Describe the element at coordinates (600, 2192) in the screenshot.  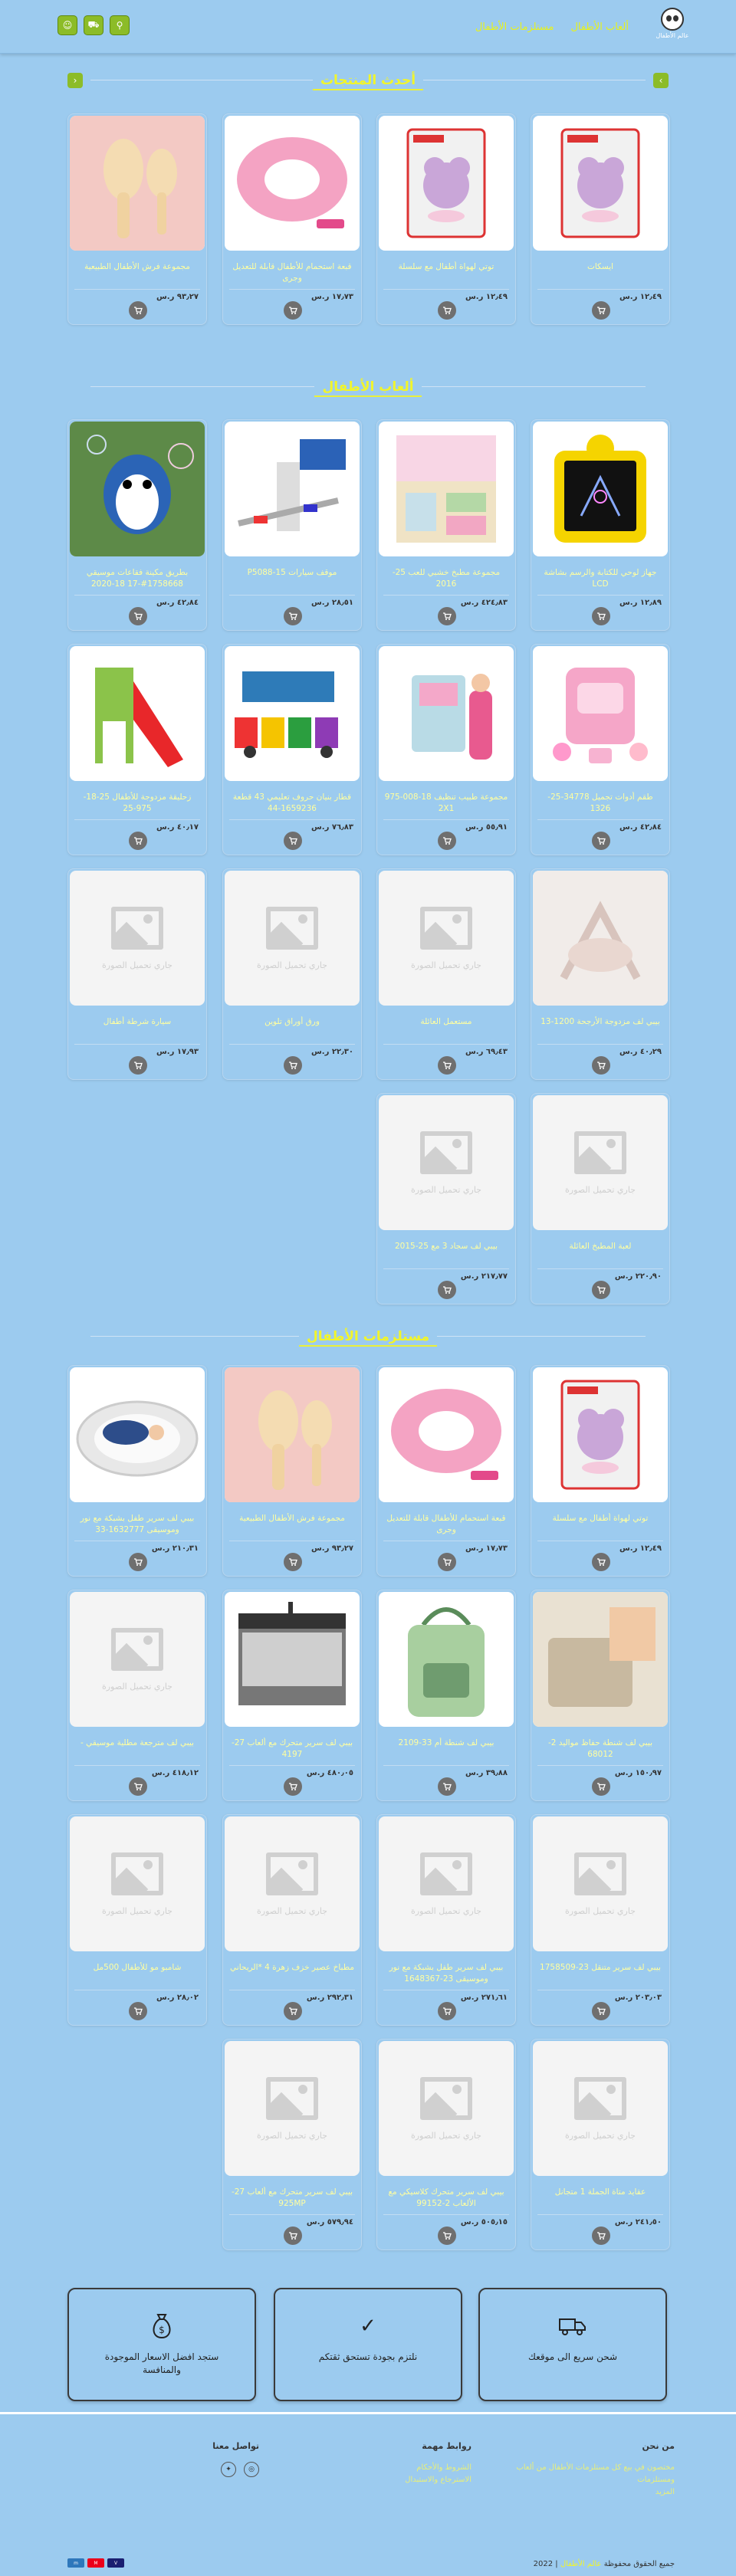
I see `product-name: عقايد متاة الجملة 1 متجانل` at that location.